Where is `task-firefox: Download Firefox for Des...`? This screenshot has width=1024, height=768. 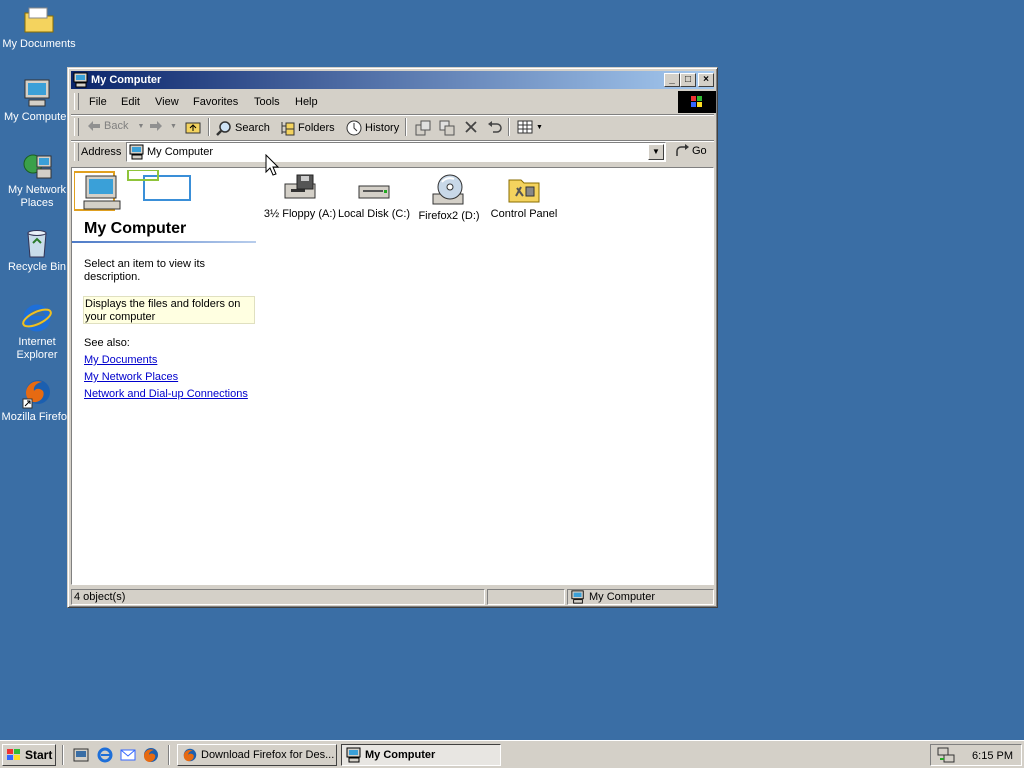
task-firefox: Download Firefox for Des... is located at coordinates (257, 755).